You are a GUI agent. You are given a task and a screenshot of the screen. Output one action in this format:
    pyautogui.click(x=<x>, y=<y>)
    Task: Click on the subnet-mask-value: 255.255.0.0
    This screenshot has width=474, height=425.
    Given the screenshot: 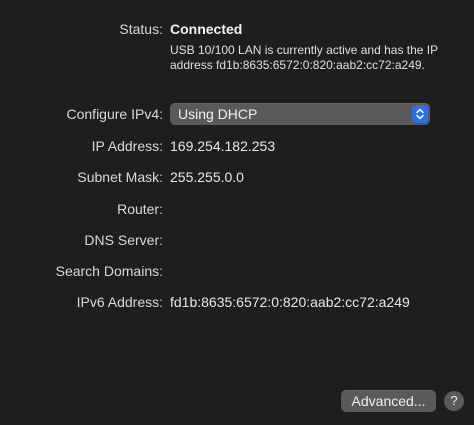 What is the action you would take?
    pyautogui.click(x=207, y=177)
    